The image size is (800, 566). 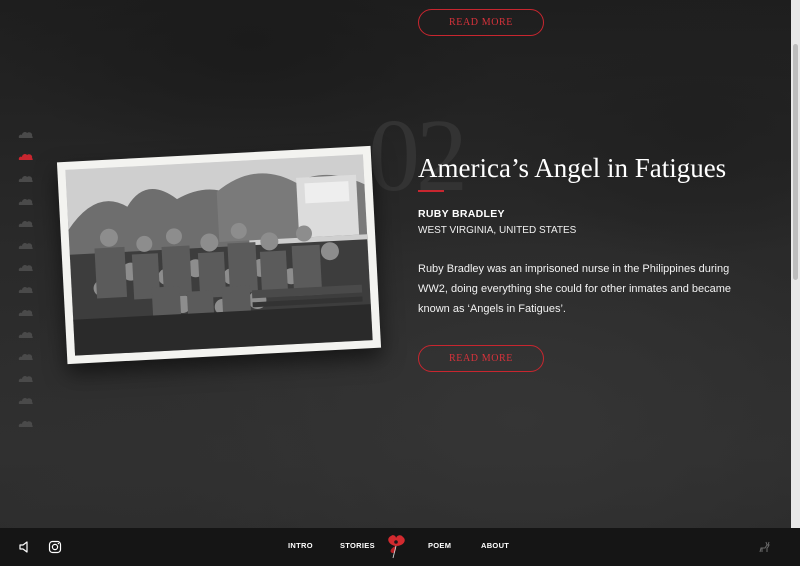 I want to click on read-more-button-previous: READ MORE, so click(x=481, y=22).